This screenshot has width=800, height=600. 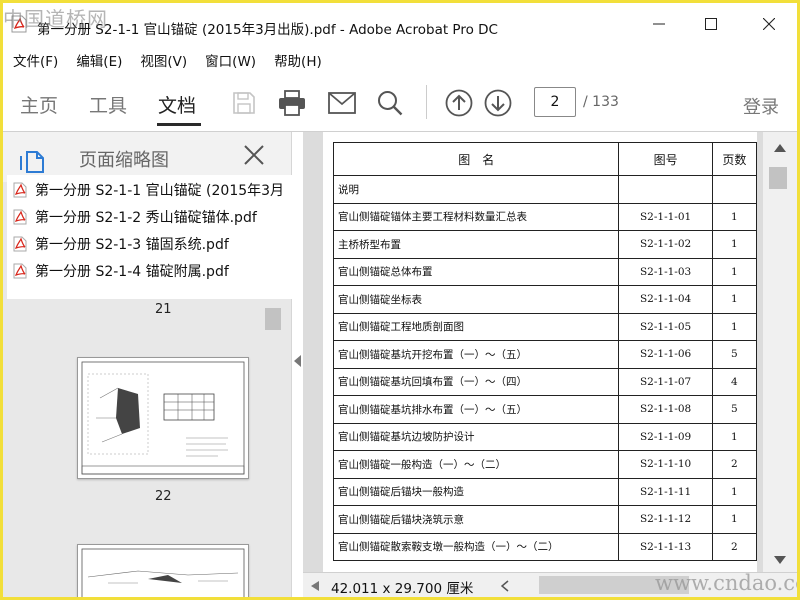 What do you see at coordinates (545, 464) in the screenshot?
I see `table-row: 官山侧锚碇一般构造（一）～（二） S2-1-1-10 2` at bounding box center [545, 464].